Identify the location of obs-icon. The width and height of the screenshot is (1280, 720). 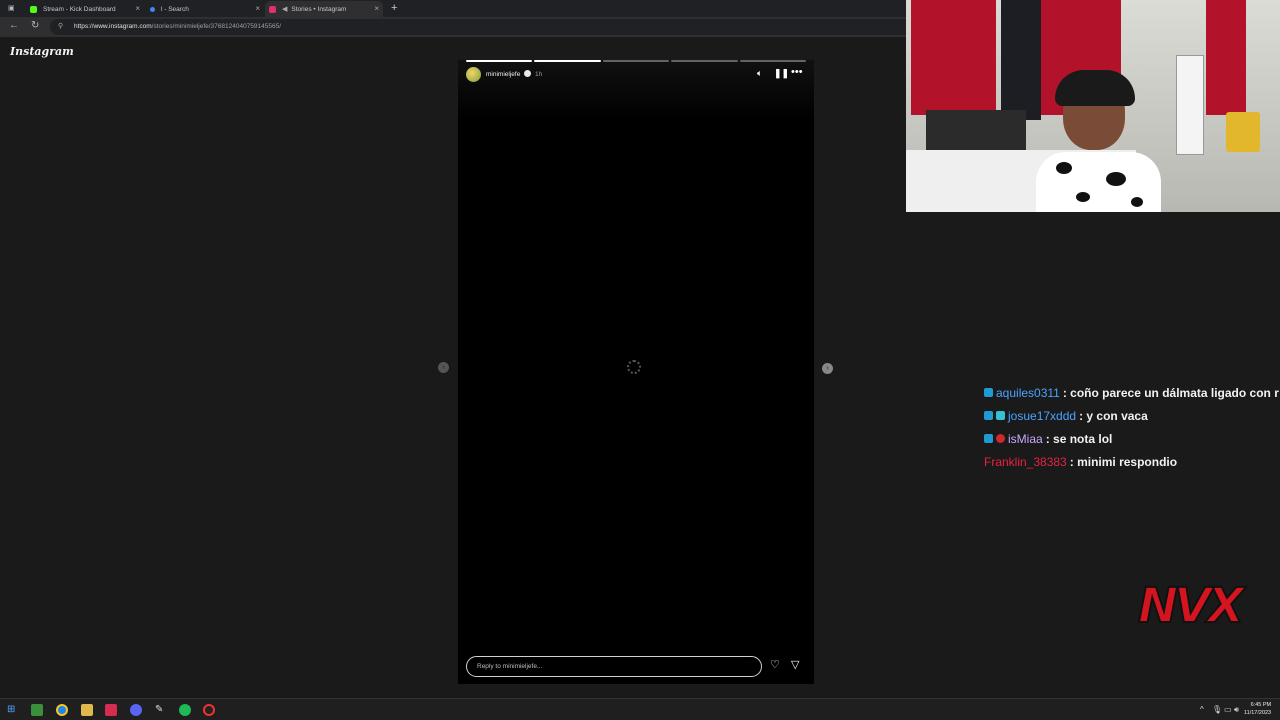
(209, 710).